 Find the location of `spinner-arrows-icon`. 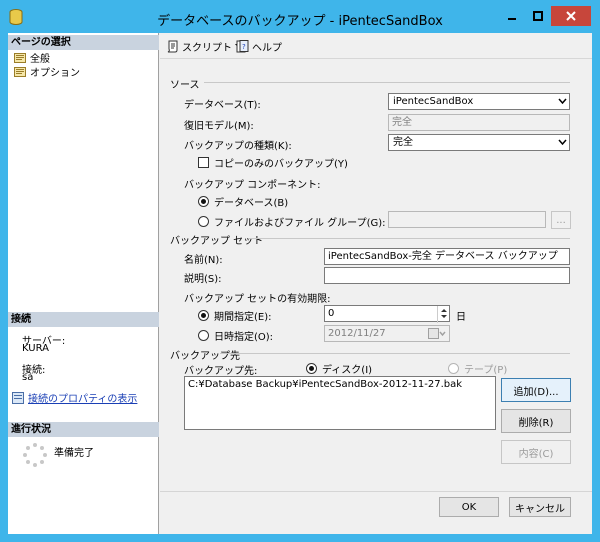

spinner-arrows-icon is located at coordinates (444, 313).